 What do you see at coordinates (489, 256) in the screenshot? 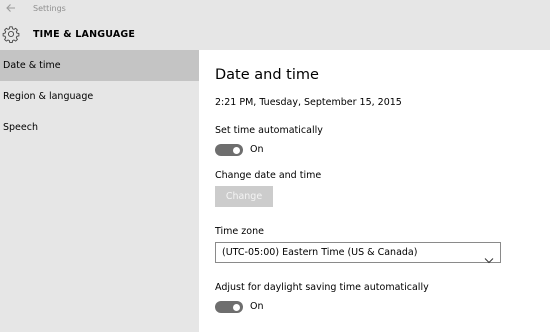
I see `chevron-down-icon` at bounding box center [489, 256].